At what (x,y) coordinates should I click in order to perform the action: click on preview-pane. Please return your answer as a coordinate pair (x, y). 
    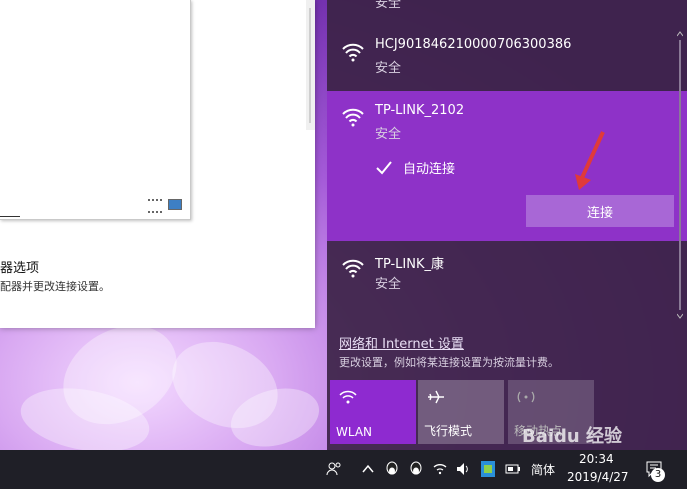
    Looking at the image, I should click on (95, 110).